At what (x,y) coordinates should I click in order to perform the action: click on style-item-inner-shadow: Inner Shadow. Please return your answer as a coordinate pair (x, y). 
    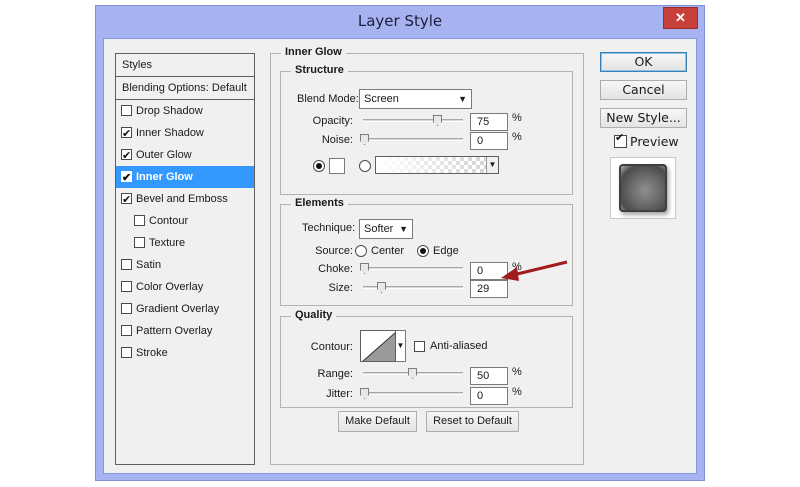
    Looking at the image, I should click on (185, 133).